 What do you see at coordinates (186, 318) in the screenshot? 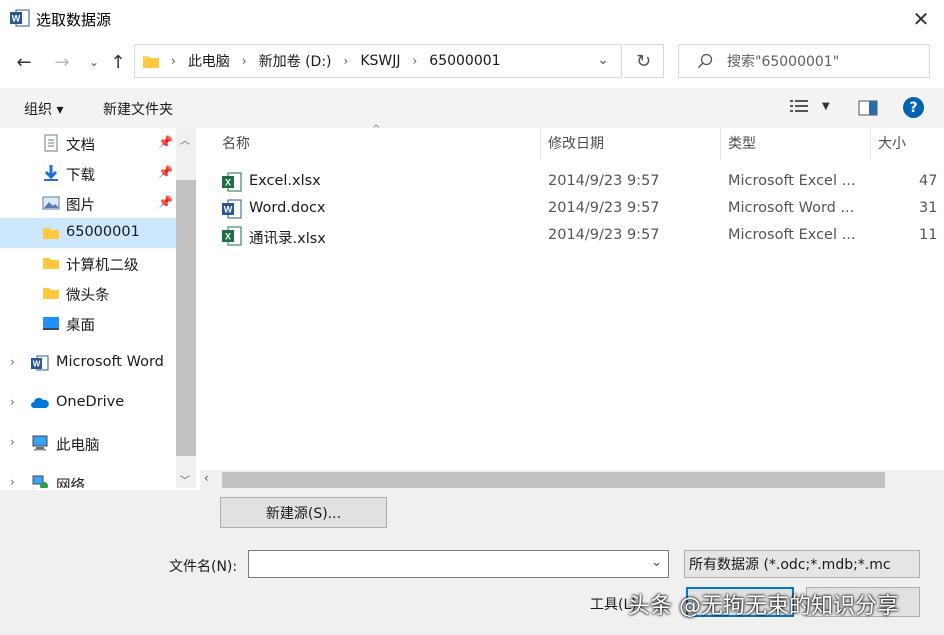
I see `nav-scroll-thumb` at bounding box center [186, 318].